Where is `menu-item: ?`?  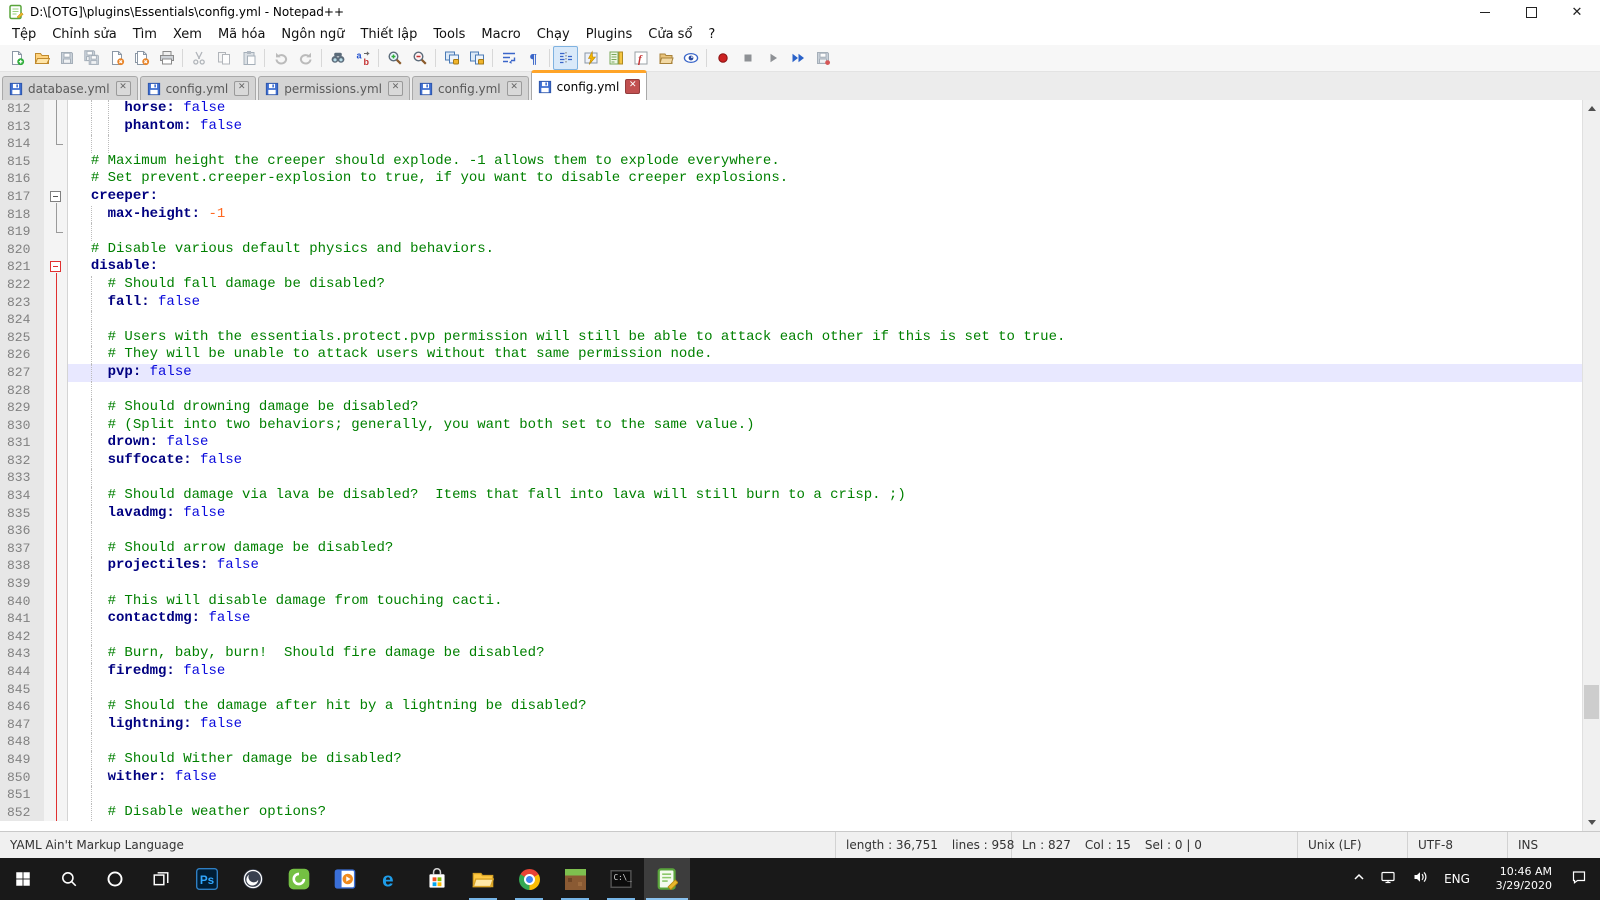 menu-item: ? is located at coordinates (711, 34).